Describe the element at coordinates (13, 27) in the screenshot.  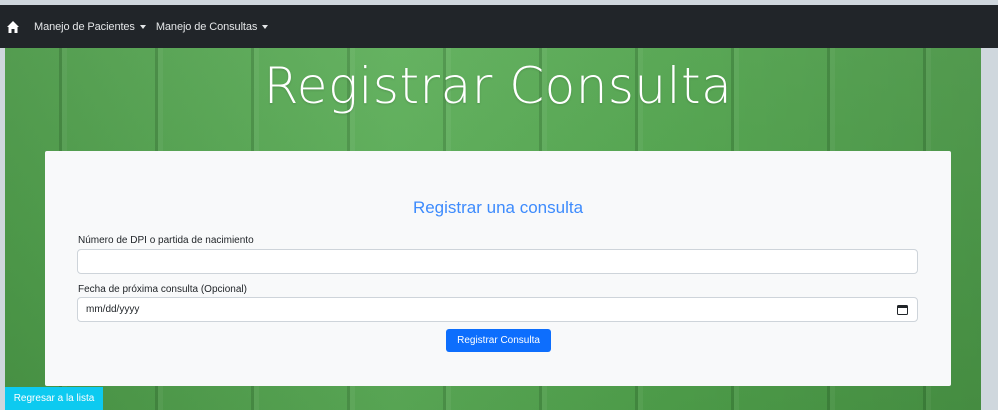
I see `home-icon` at that location.